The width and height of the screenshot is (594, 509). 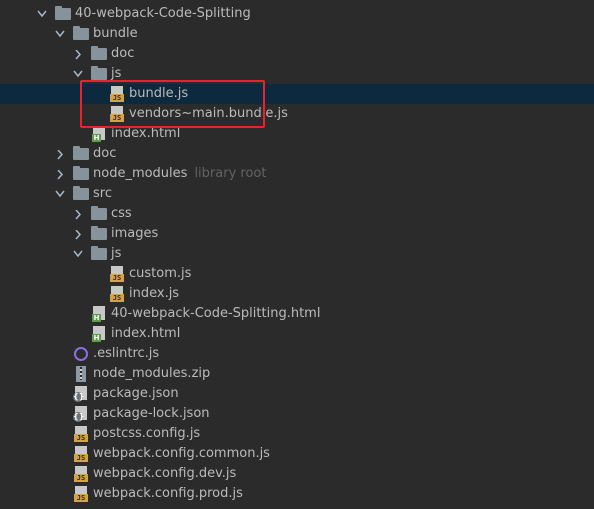 I want to click on eslint-config-icon, so click(x=81, y=354).